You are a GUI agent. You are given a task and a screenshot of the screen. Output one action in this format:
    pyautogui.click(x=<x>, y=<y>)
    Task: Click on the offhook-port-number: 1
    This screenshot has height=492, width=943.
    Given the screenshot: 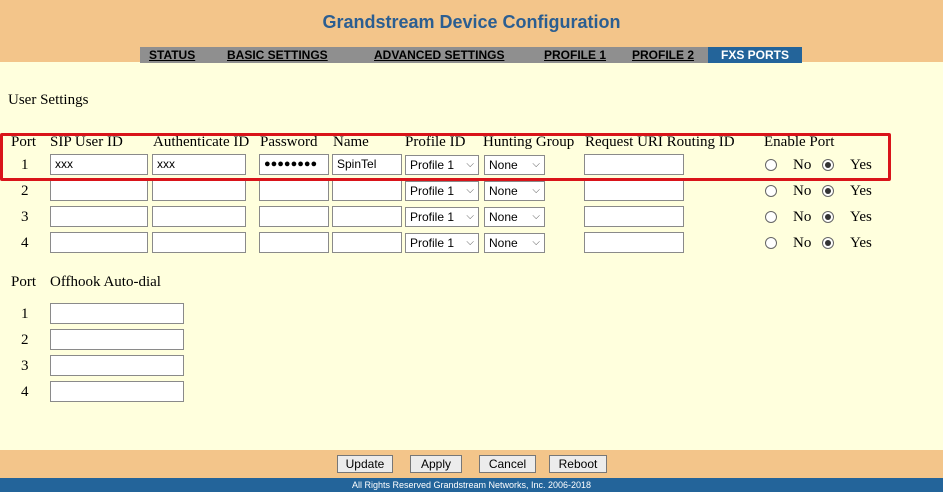 What is the action you would take?
    pyautogui.click(x=25, y=314)
    